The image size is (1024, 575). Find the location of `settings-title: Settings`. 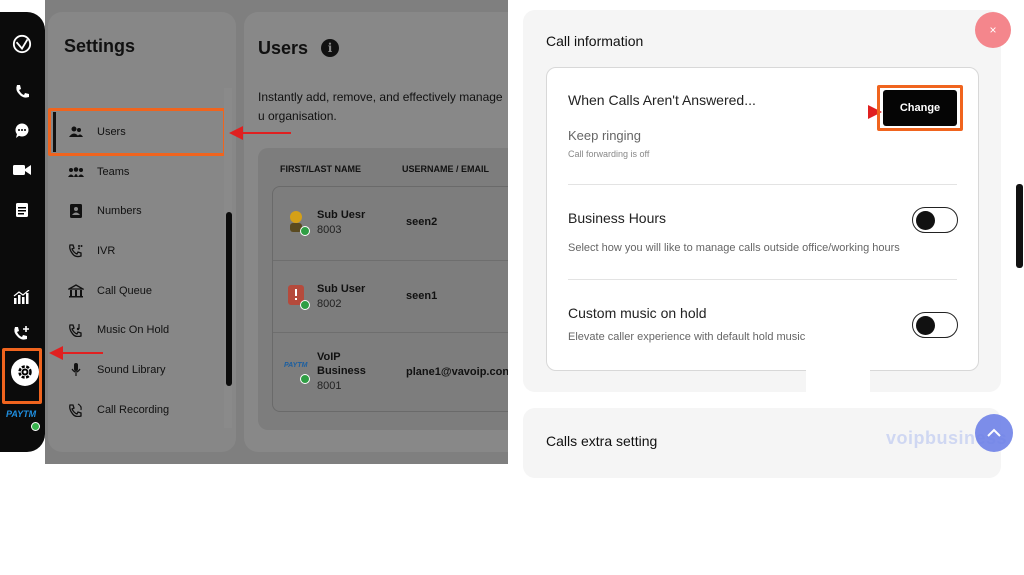

settings-title: Settings is located at coordinates (100, 46).